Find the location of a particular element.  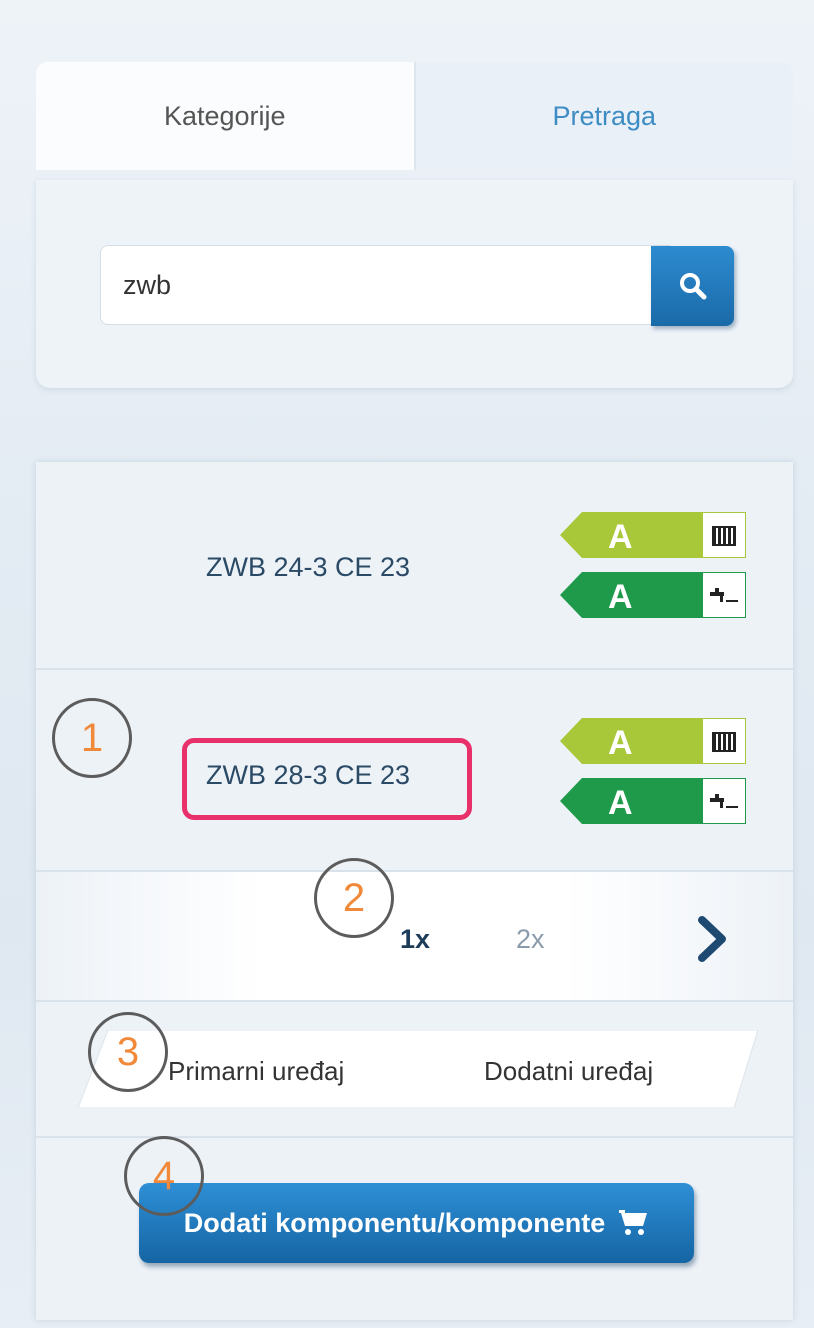

result-name: ZWB 24-3 CE 23 is located at coordinates (308, 567).